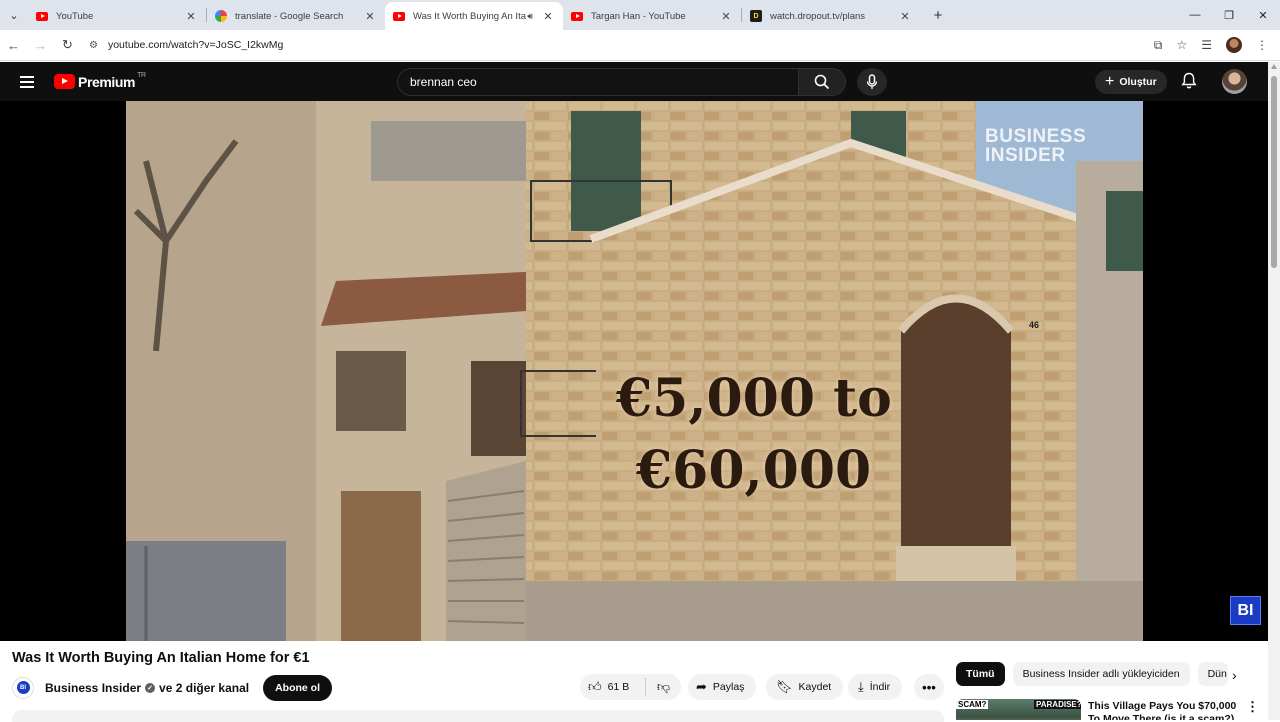  Describe the element at coordinates (1274, 391) in the screenshot. I see `page-scrollbar` at that location.